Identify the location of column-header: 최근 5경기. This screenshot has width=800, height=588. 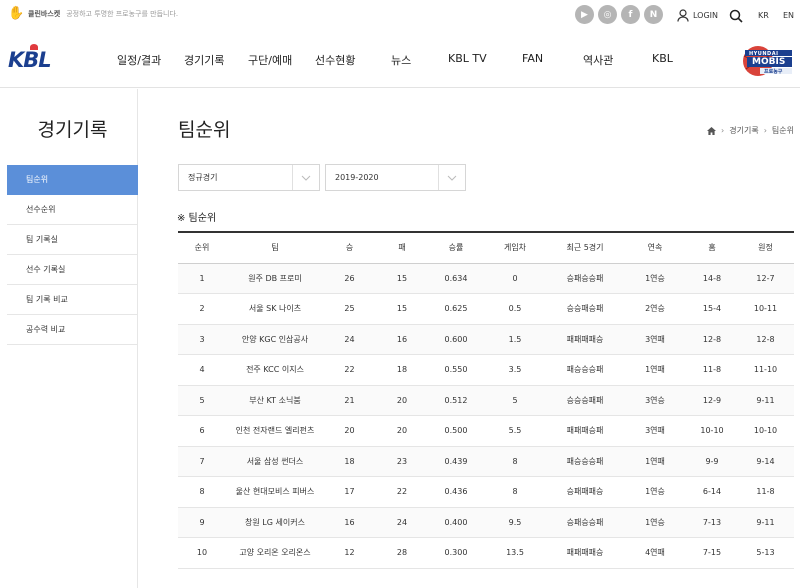
(585, 247).